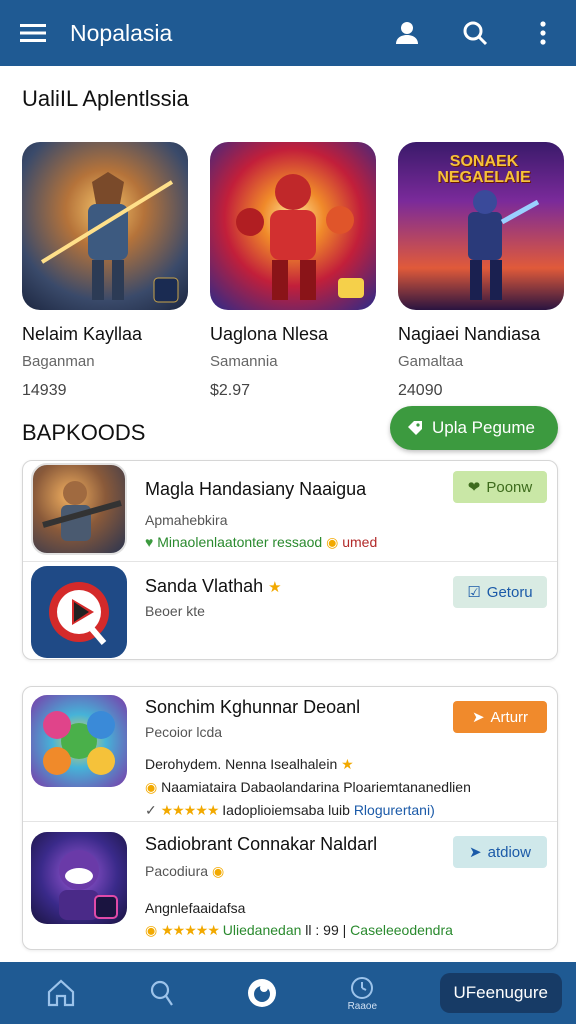 This screenshot has width=576, height=1024. I want to click on tag-icon, so click(415, 428).